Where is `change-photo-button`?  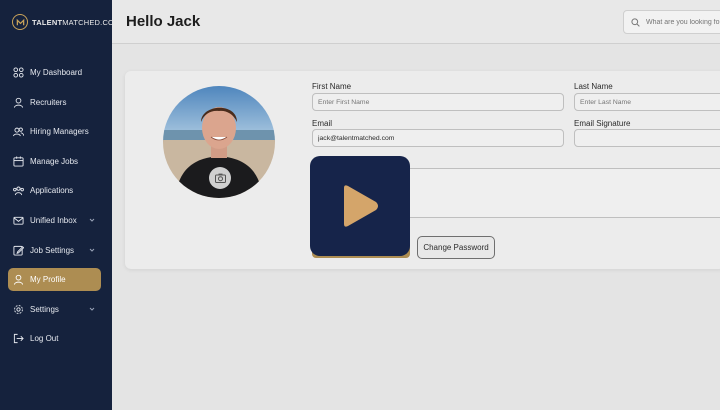 change-photo-button is located at coordinates (220, 178).